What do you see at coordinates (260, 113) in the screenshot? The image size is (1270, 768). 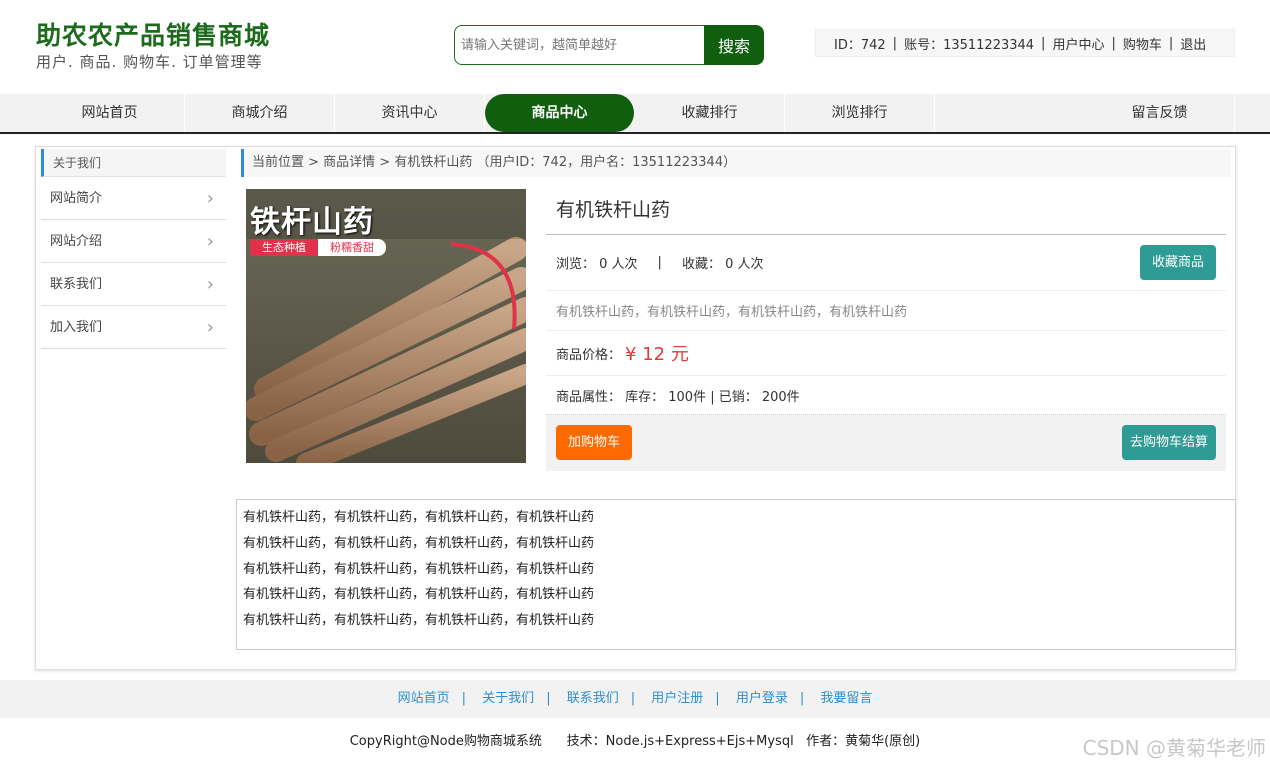 I see `nav-intro: 商城介绍` at bounding box center [260, 113].